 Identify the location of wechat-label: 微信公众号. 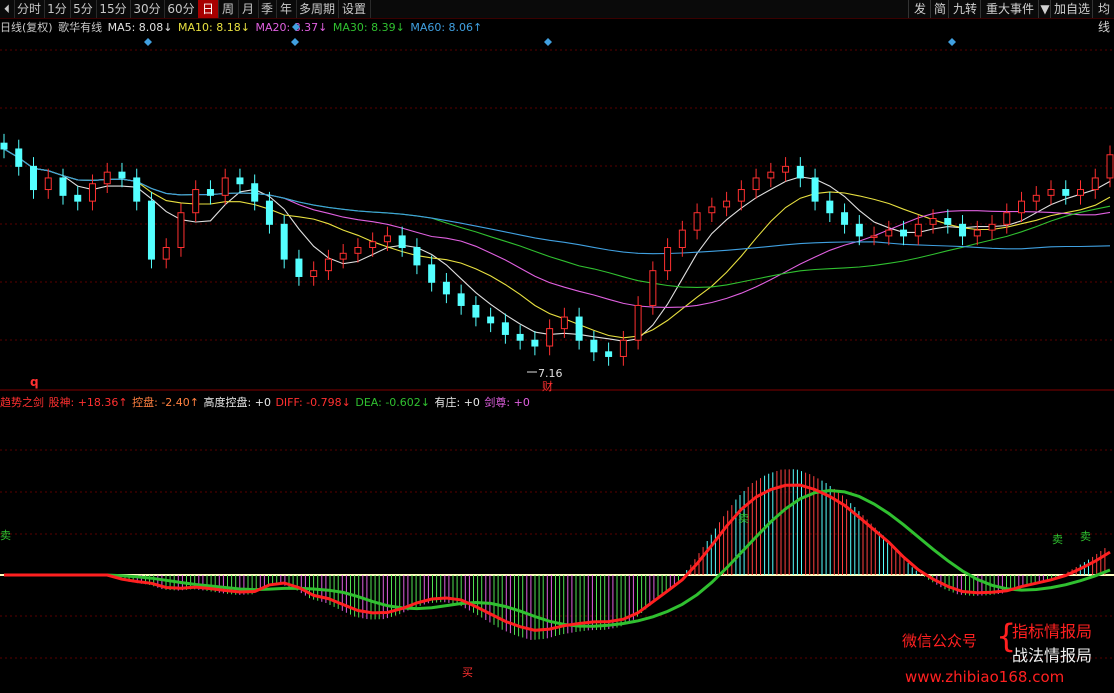
(940, 641).